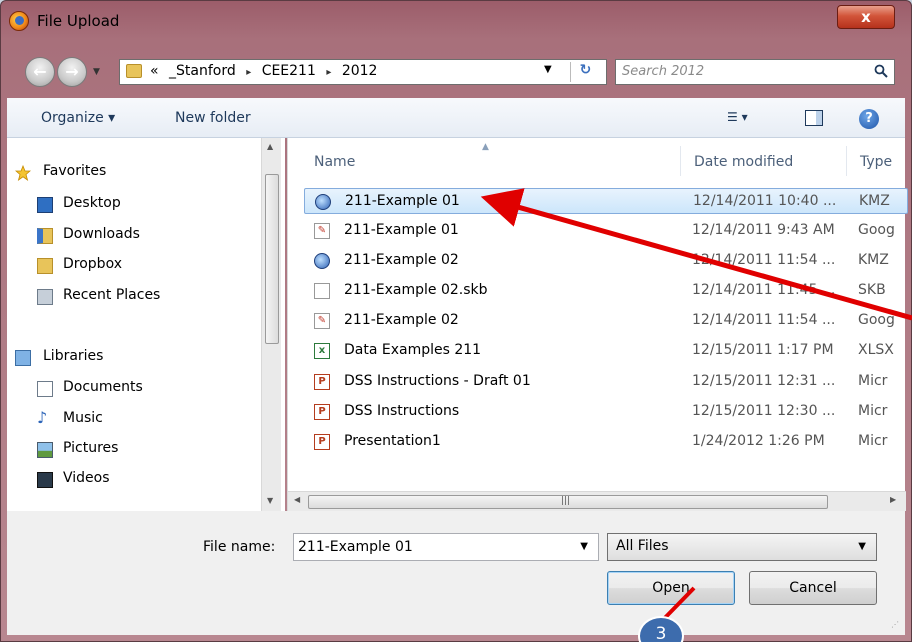 The image size is (912, 642). Describe the element at coordinates (763, 350) in the screenshot. I see `file-date-modified: 12/15/2011 1:17 PM` at that location.